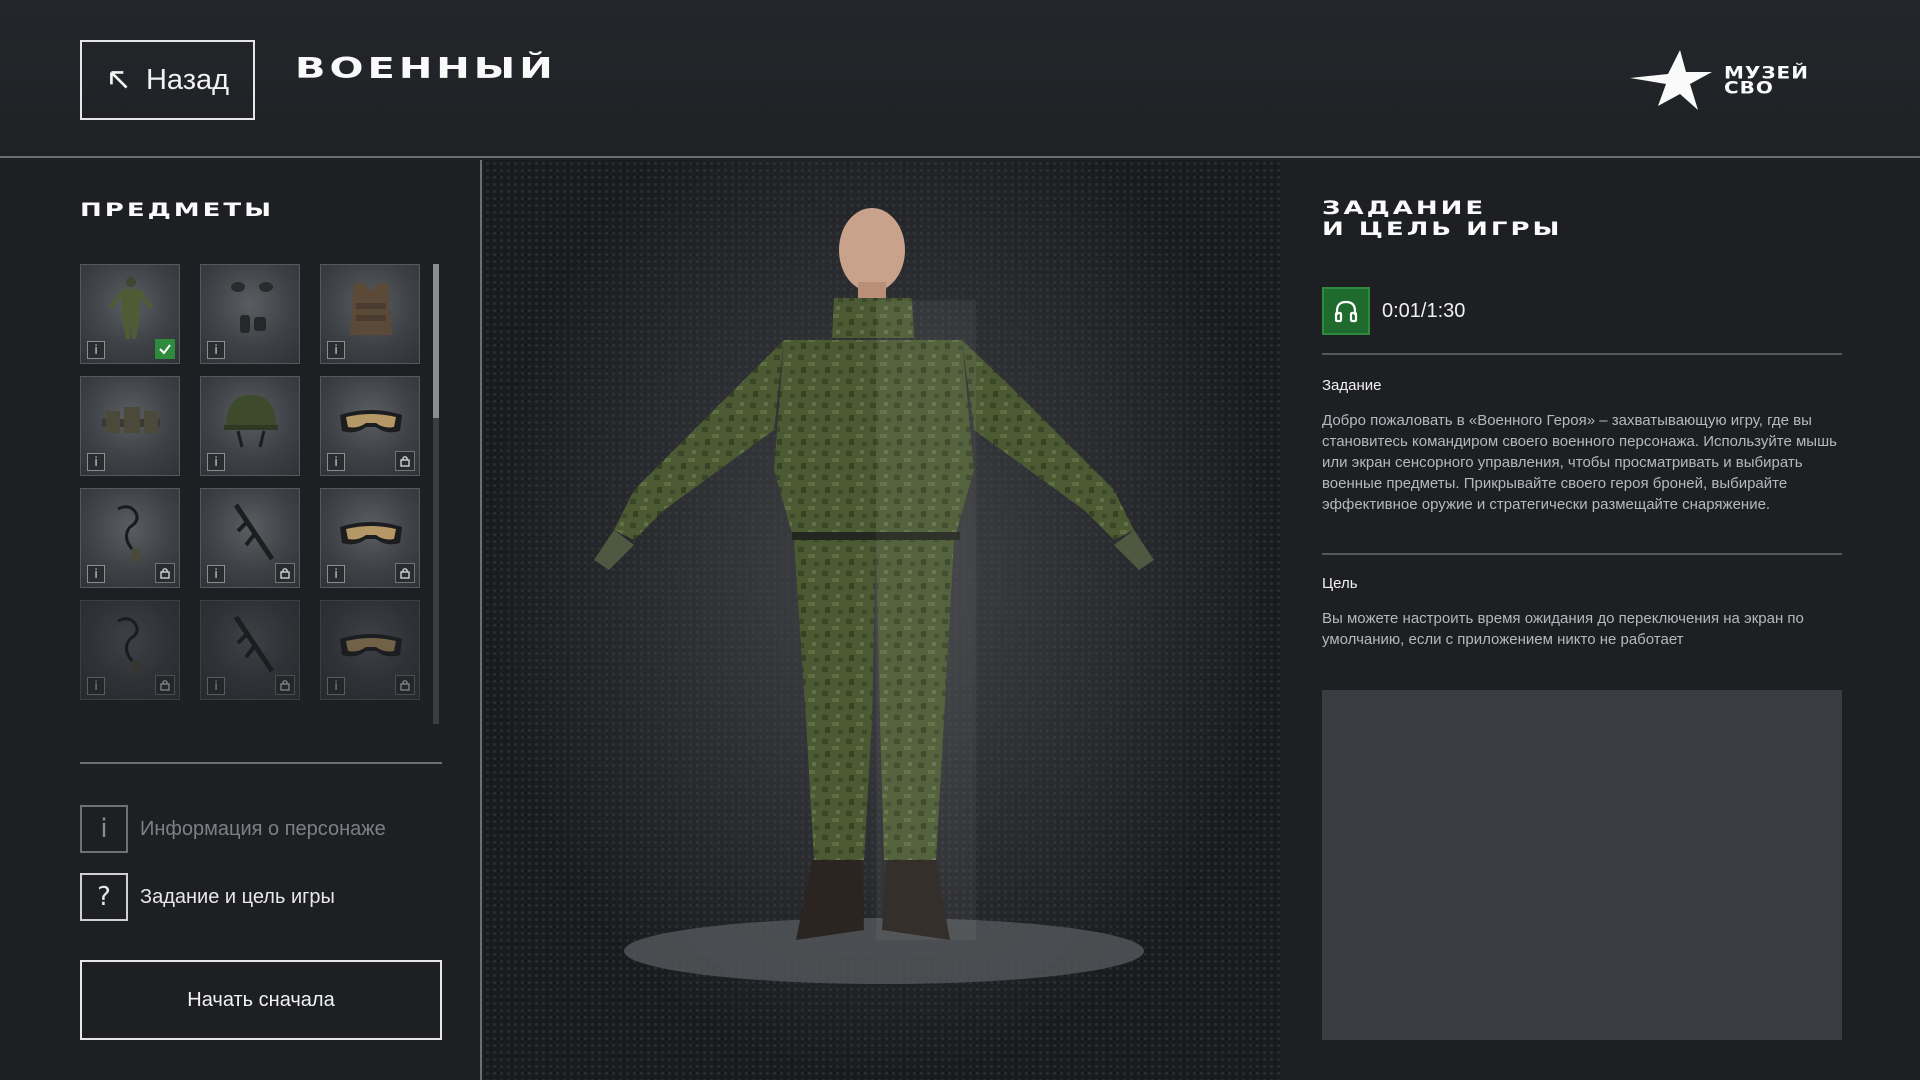  I want to click on arrow-up-left-icon, so click(119, 80).